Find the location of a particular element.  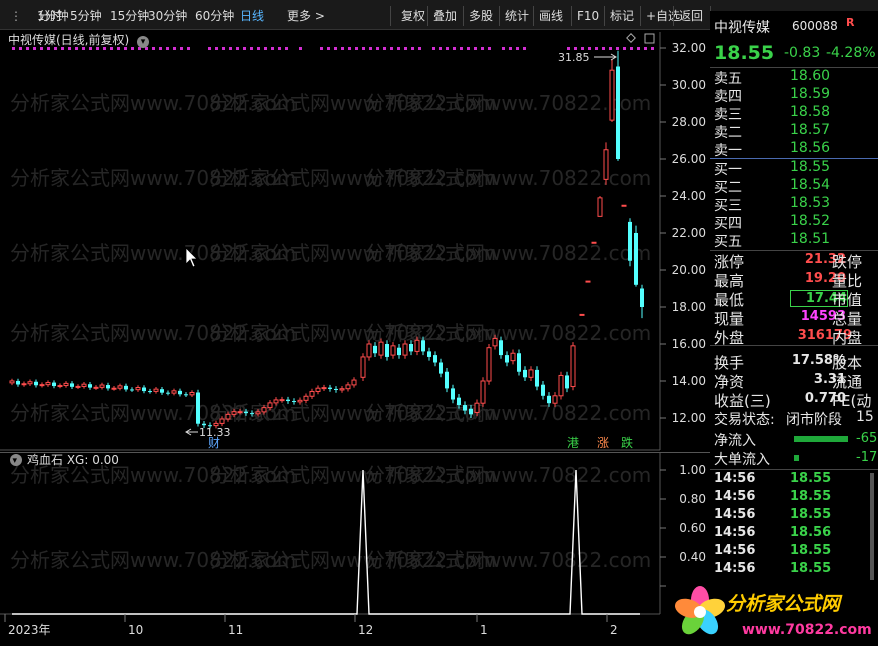

indicator-y-tick-label: 1.00 is located at coordinates (692, 470).